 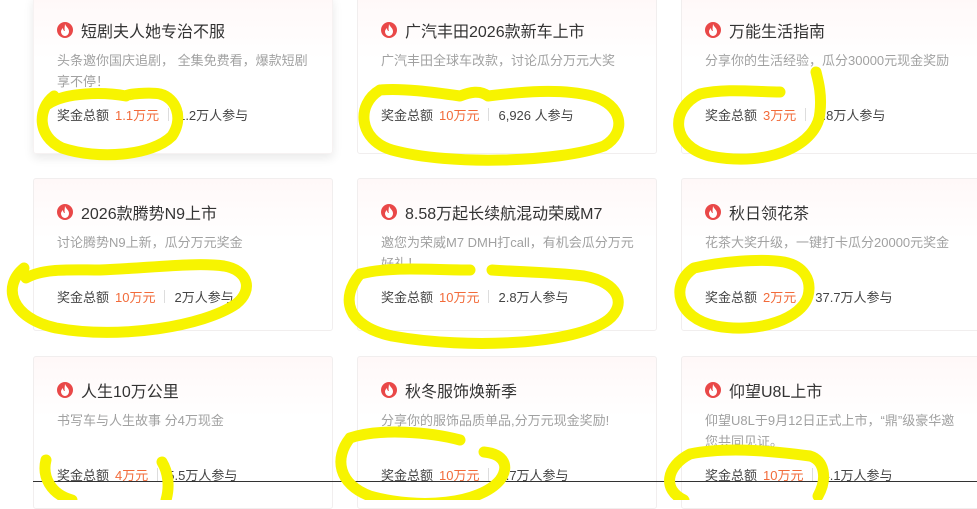 What do you see at coordinates (140, 420) in the screenshot?
I see `card-description: 书写车与人生故事 分4万现金` at bounding box center [140, 420].